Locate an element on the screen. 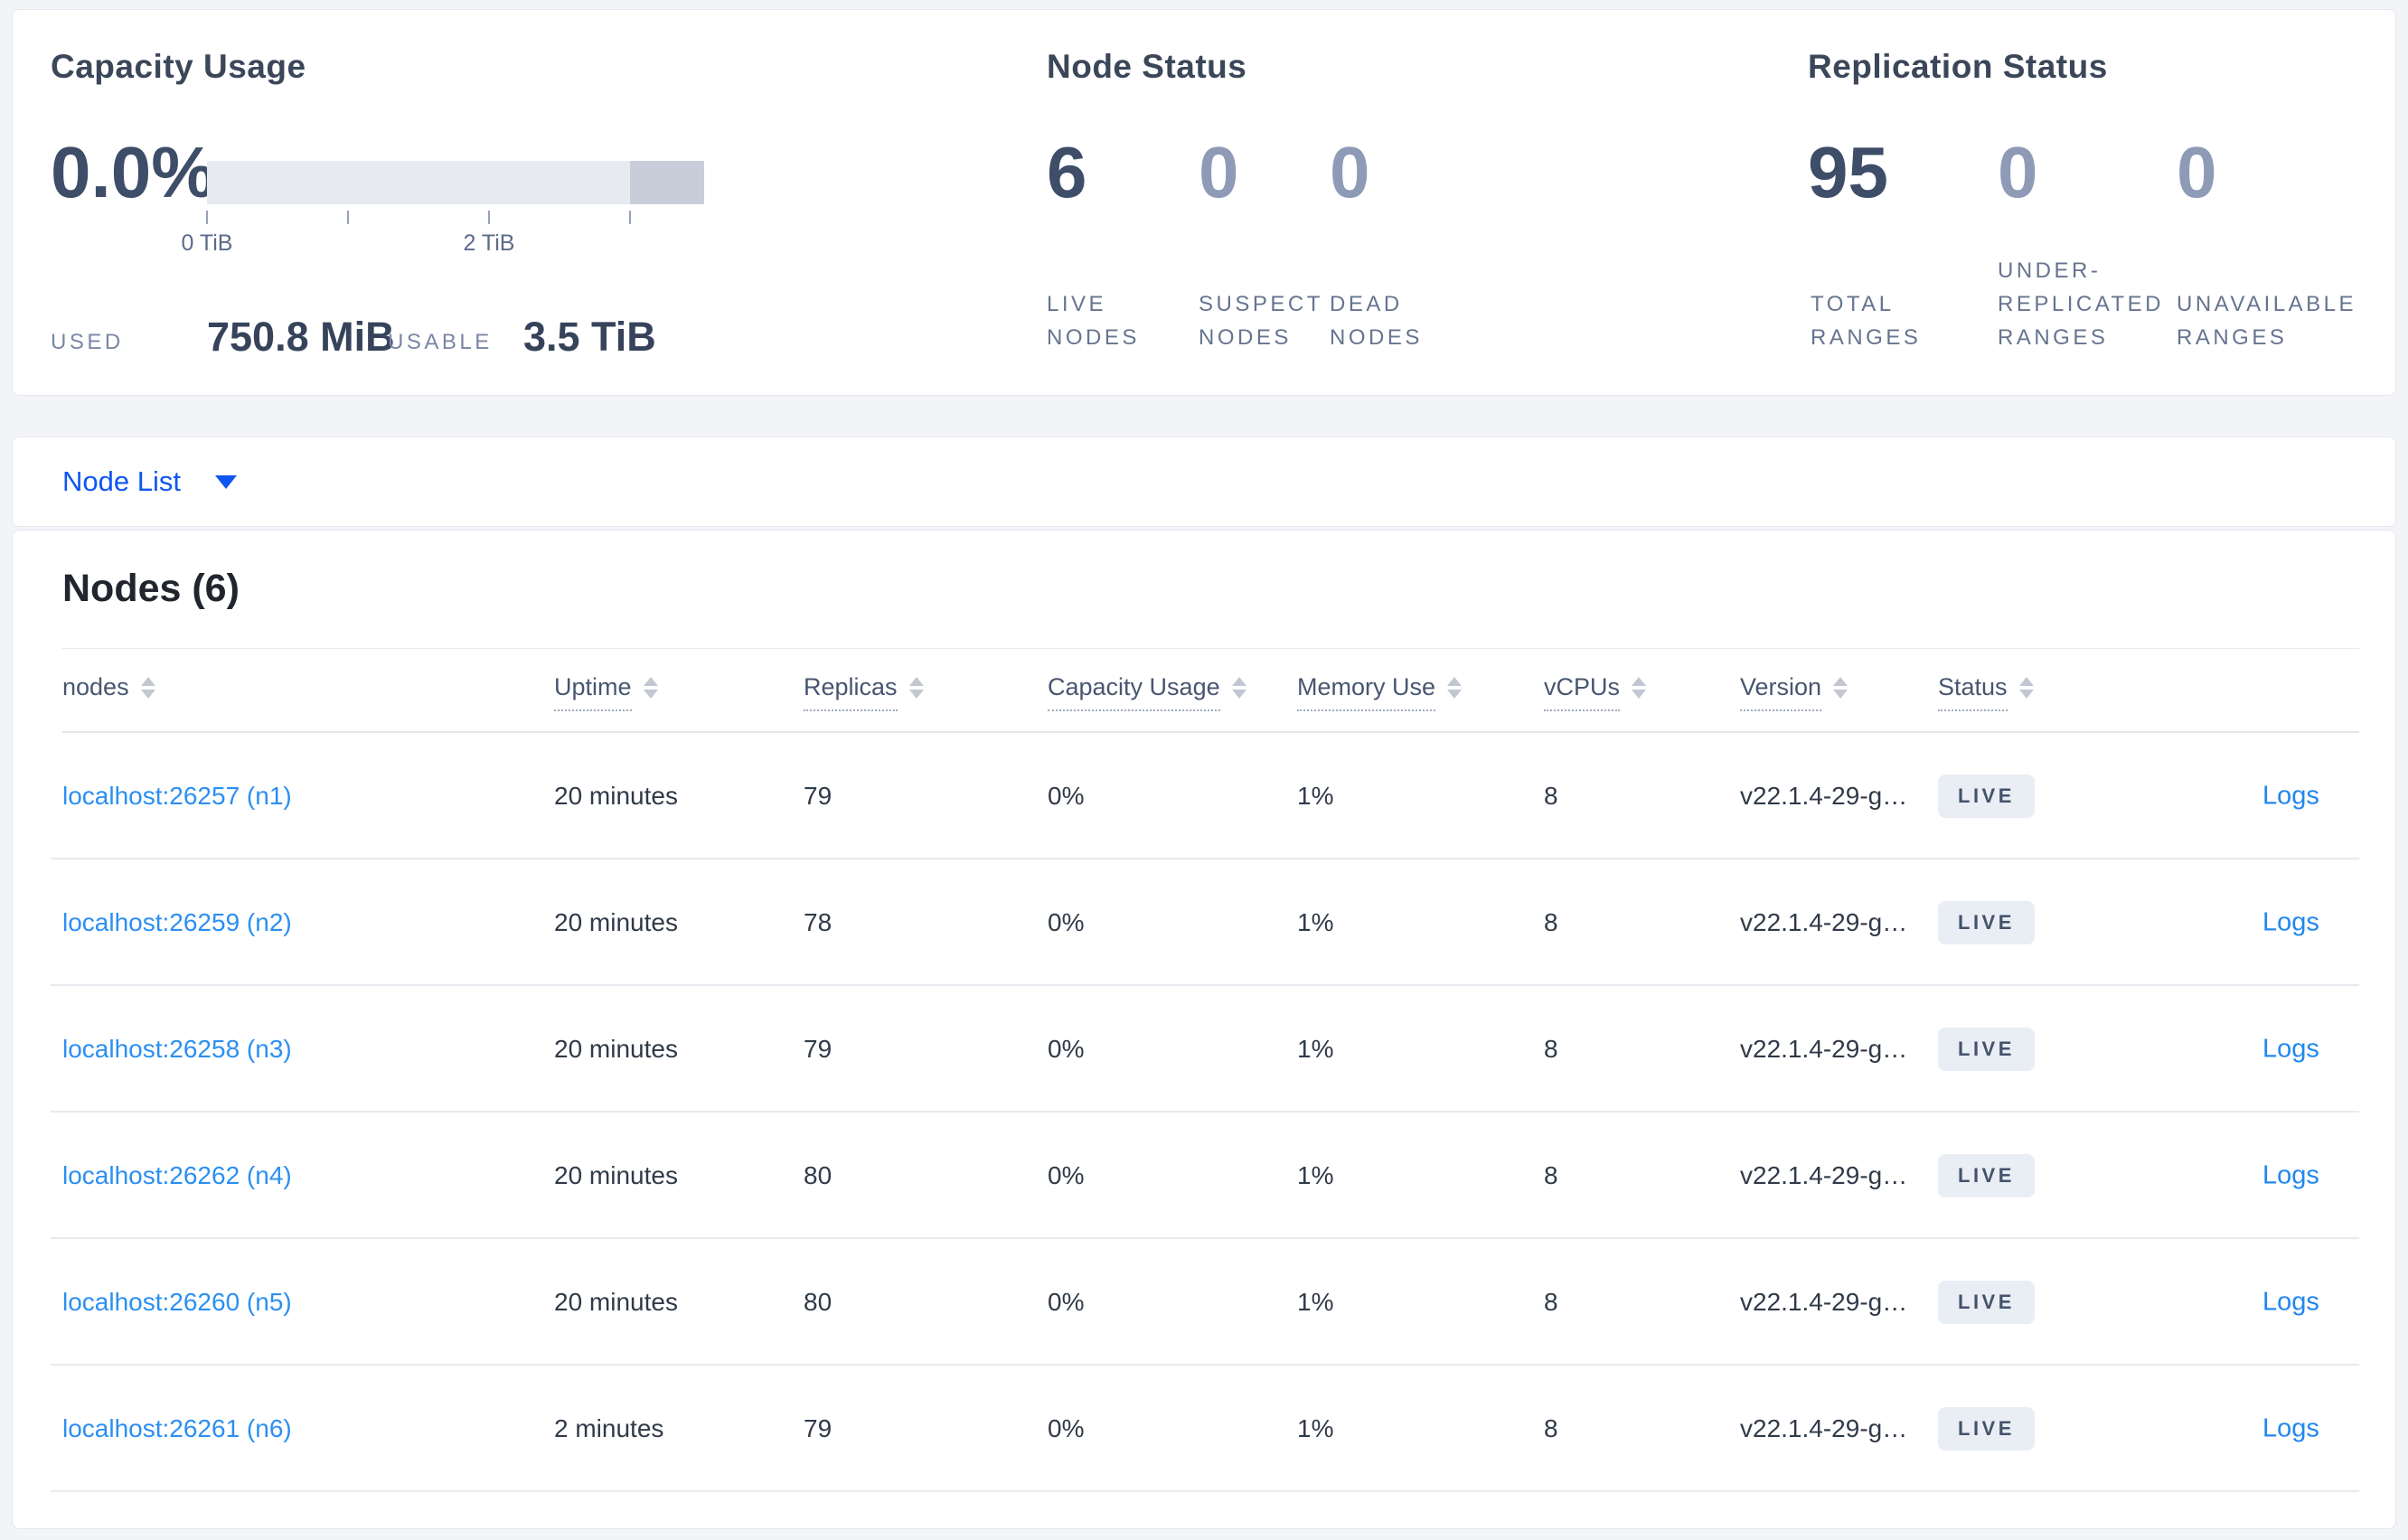  chevron-down-icon is located at coordinates (225, 481).